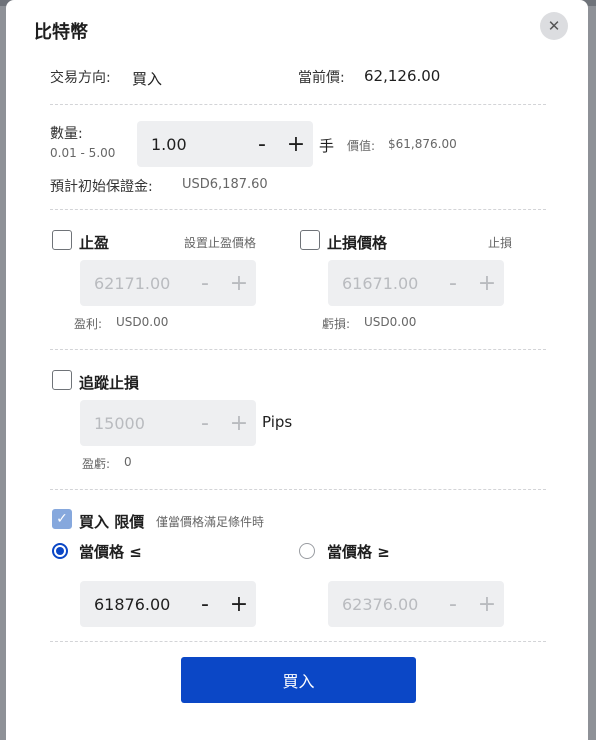 This screenshot has width=596, height=740. Describe the element at coordinates (88, 324) in the screenshot. I see `profit-label: 盈利:` at that location.